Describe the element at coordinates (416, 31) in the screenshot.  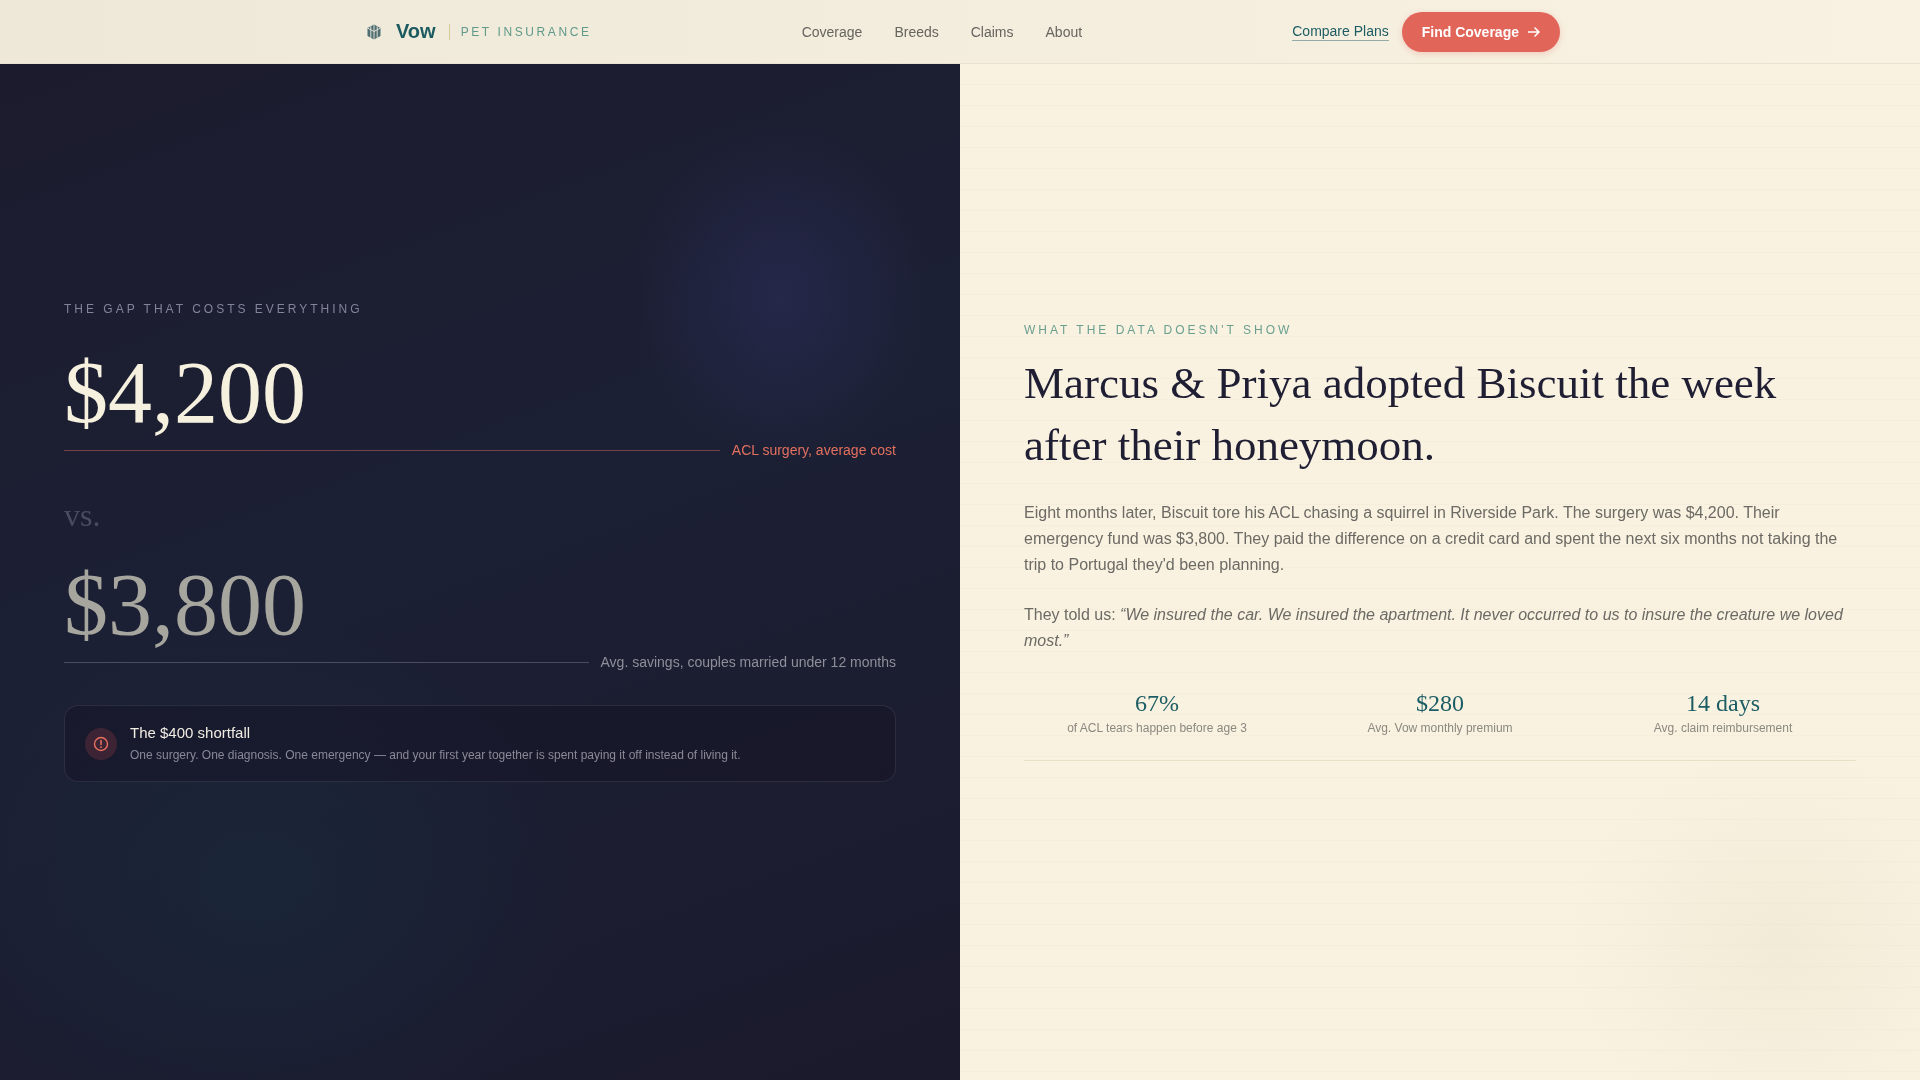
I see `brand-name: Vow` at that location.